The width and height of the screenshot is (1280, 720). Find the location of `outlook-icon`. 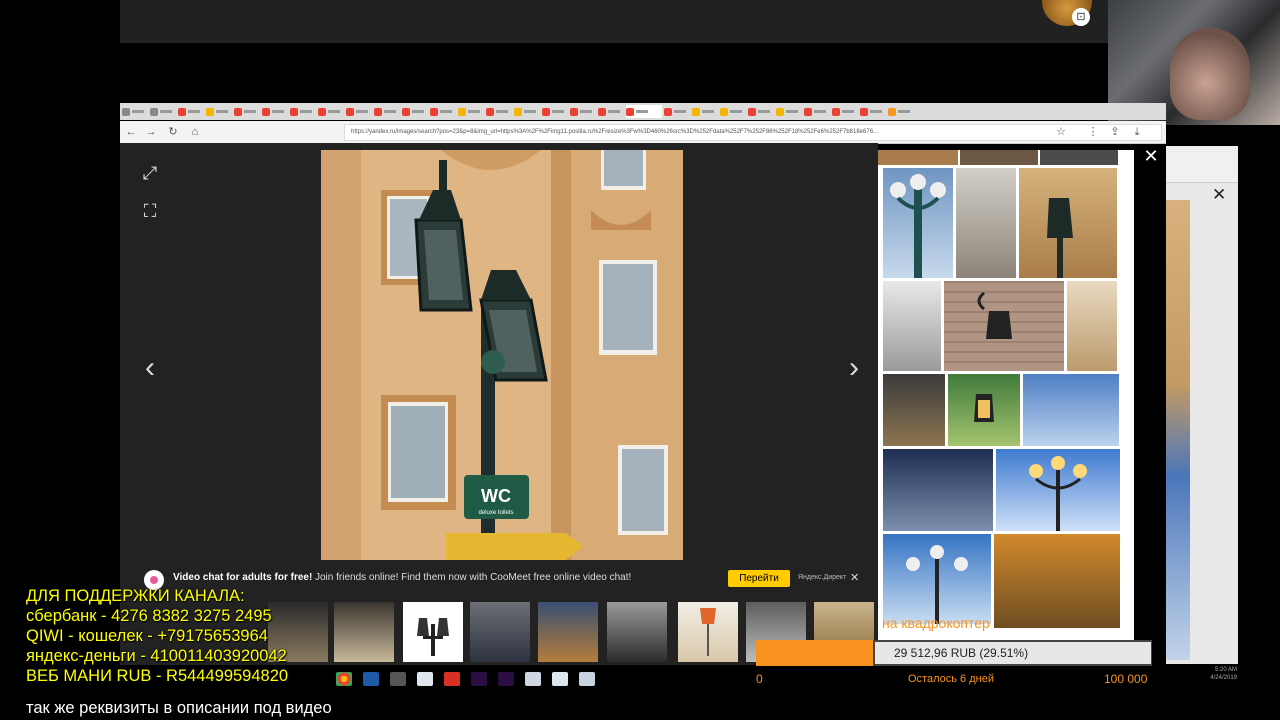

outlook-icon is located at coordinates (371, 679).